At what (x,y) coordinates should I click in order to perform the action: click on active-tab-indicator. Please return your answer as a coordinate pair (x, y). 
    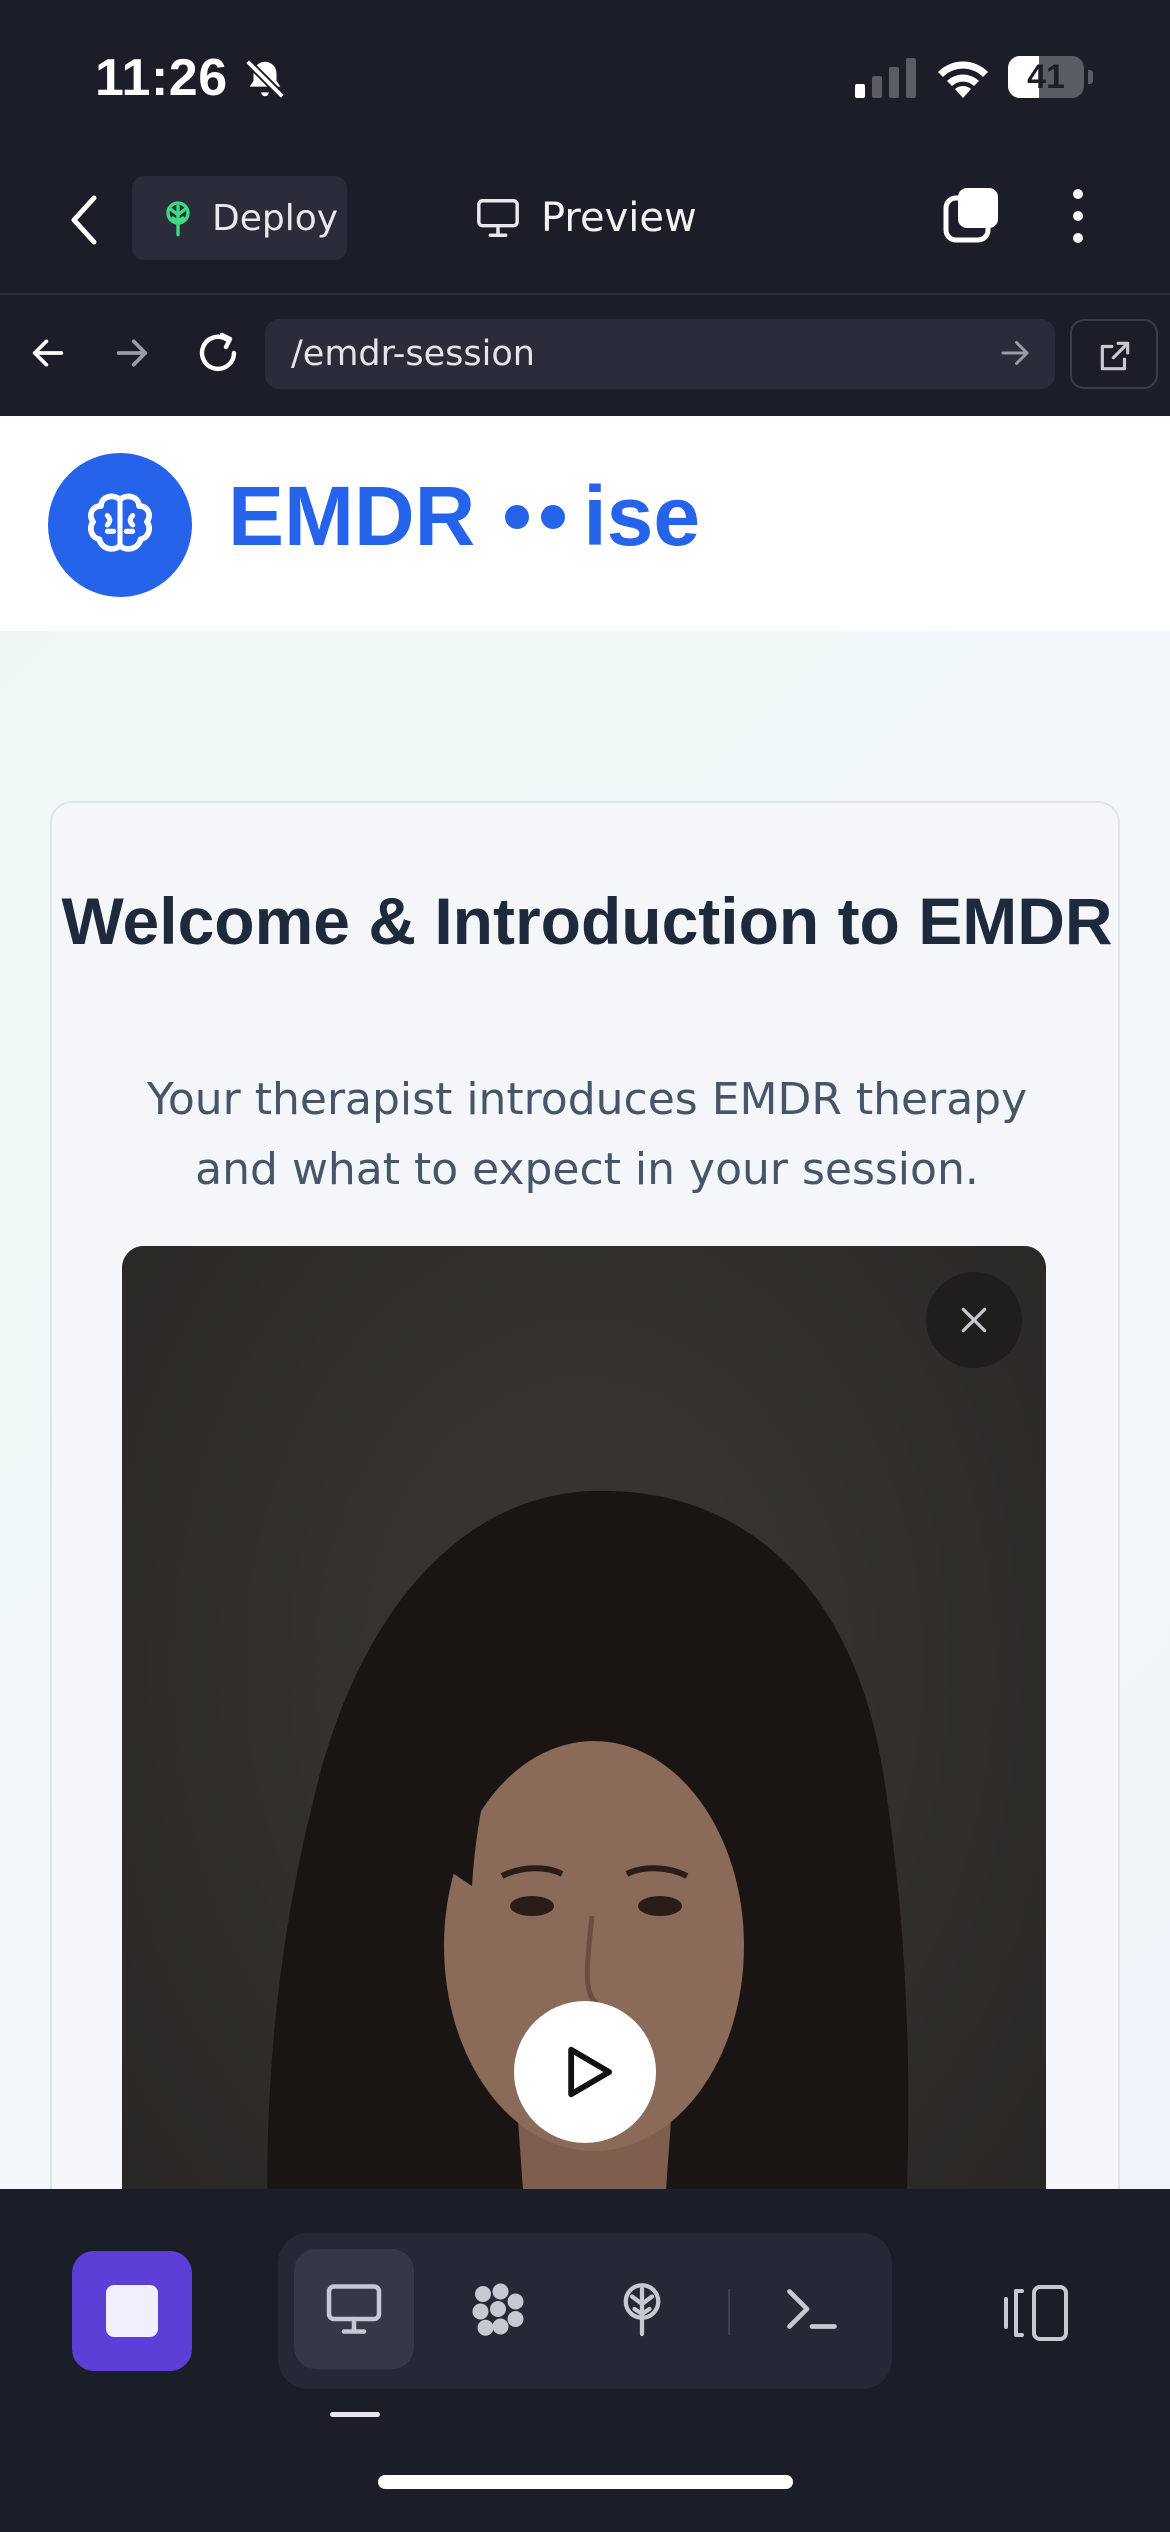
    Looking at the image, I should click on (355, 2414).